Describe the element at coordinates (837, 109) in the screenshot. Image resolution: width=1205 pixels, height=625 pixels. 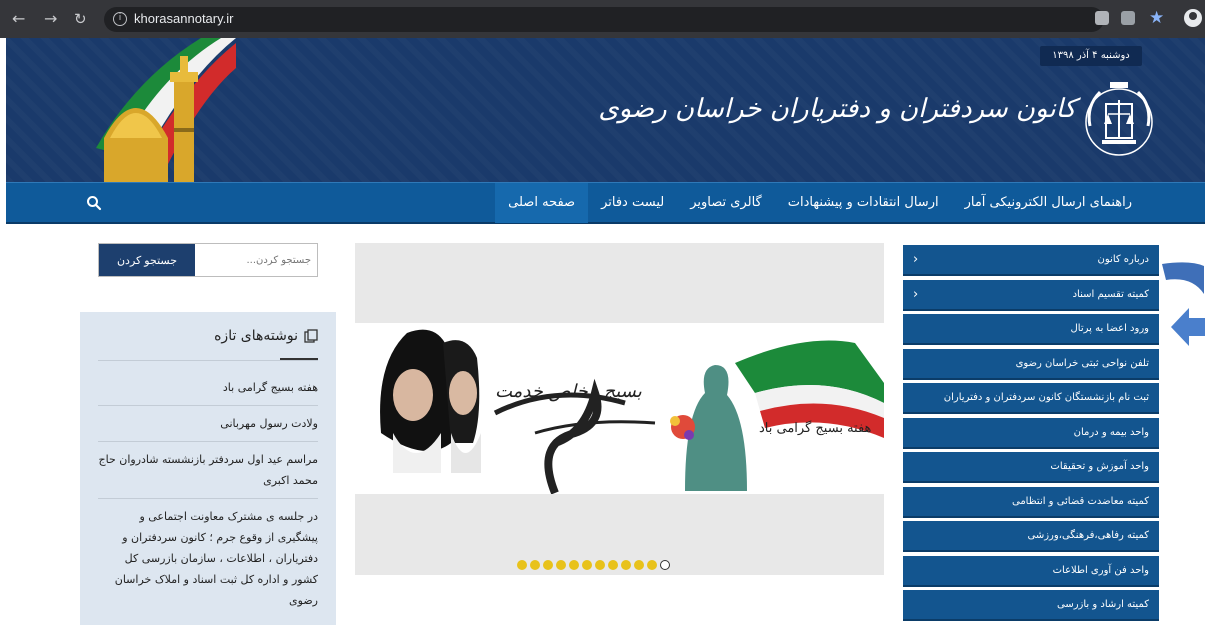
I see `site-title: کانون سردفتران و دفتریاران خراسان رضوی` at that location.